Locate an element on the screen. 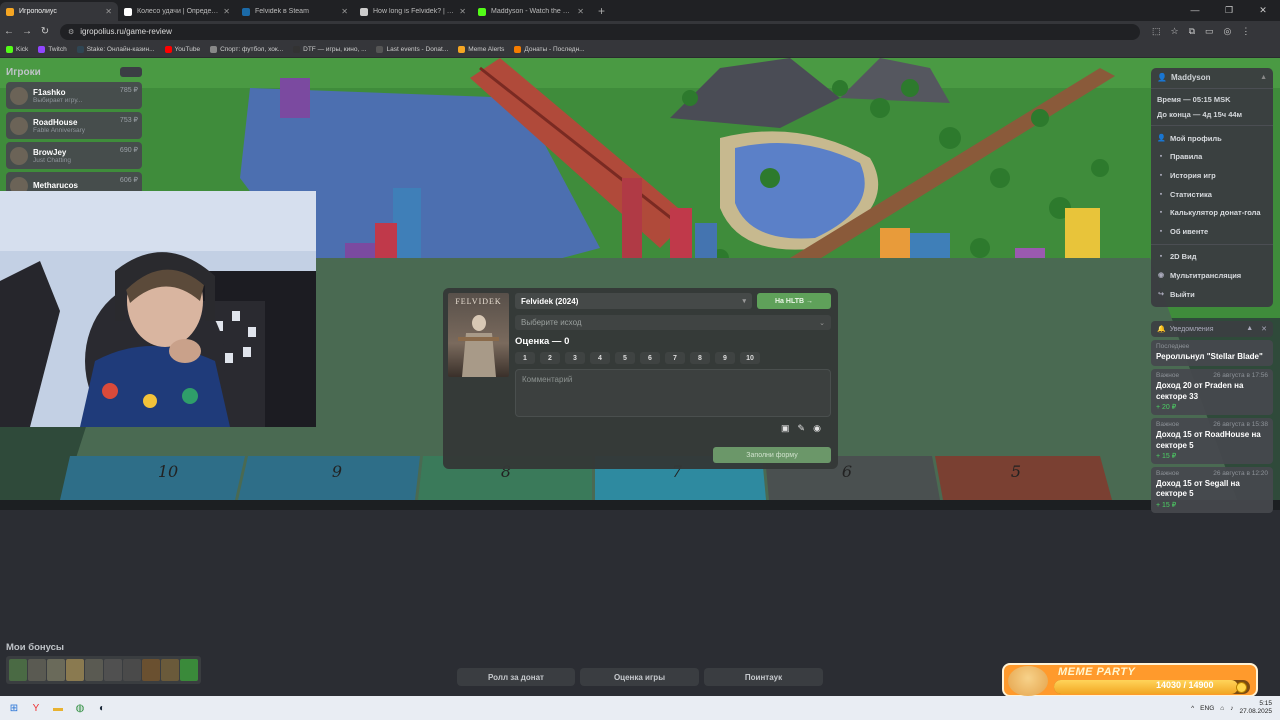 The width and height of the screenshot is (1280, 720). score-button: 7 is located at coordinates (675, 358).